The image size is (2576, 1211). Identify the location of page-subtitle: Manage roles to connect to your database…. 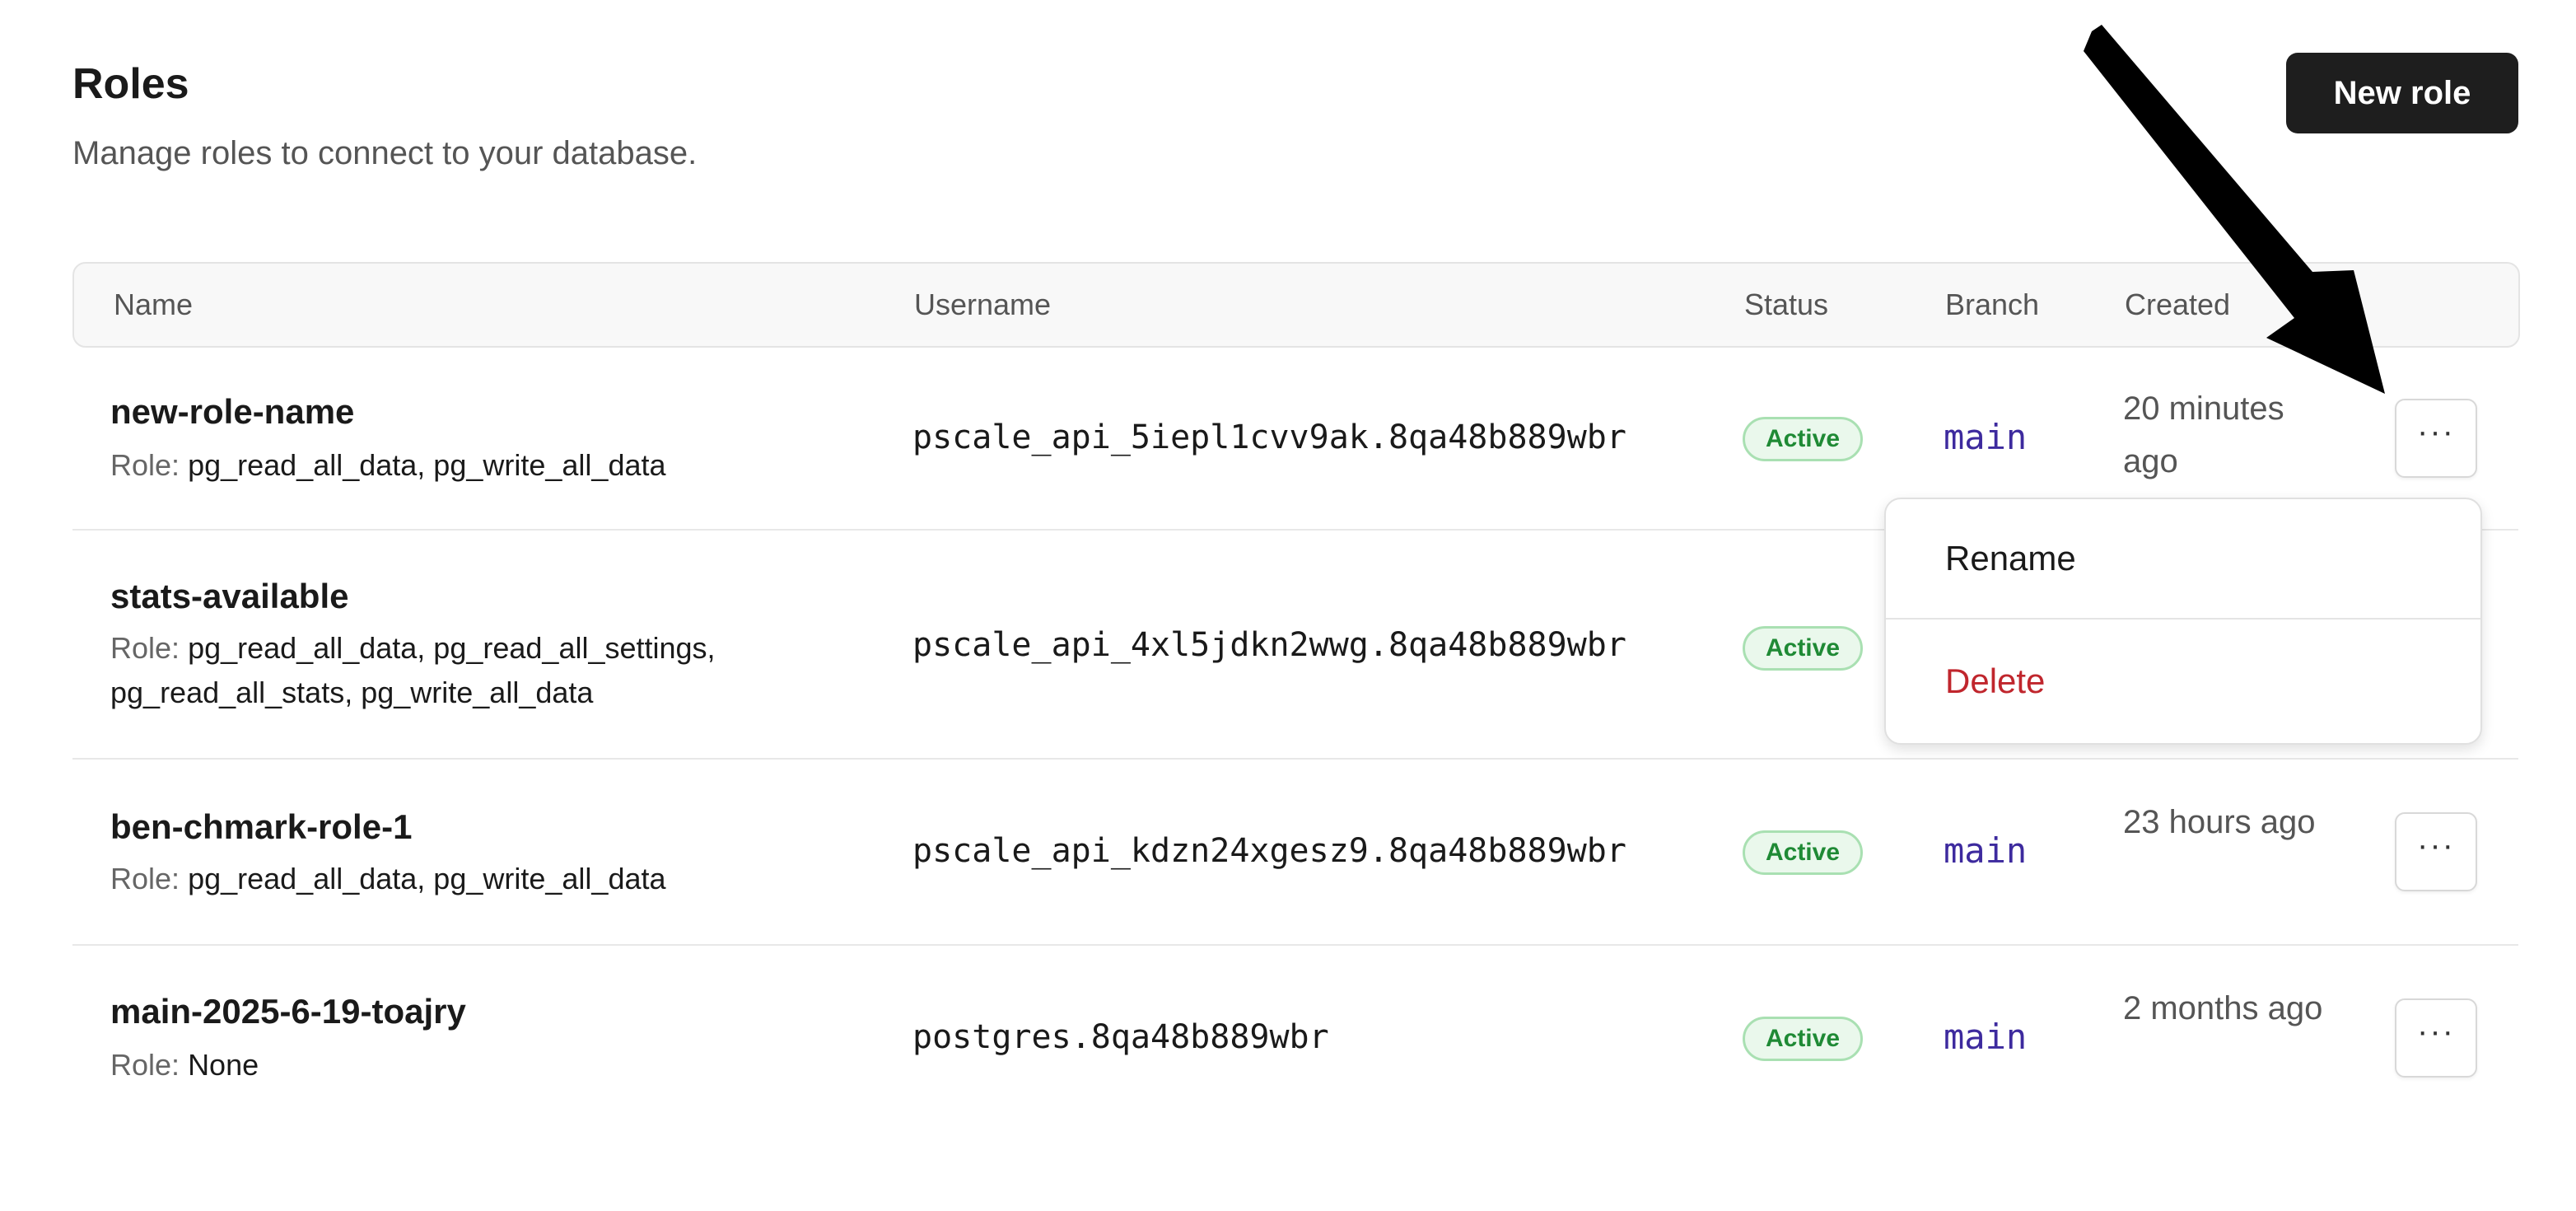
(385, 153).